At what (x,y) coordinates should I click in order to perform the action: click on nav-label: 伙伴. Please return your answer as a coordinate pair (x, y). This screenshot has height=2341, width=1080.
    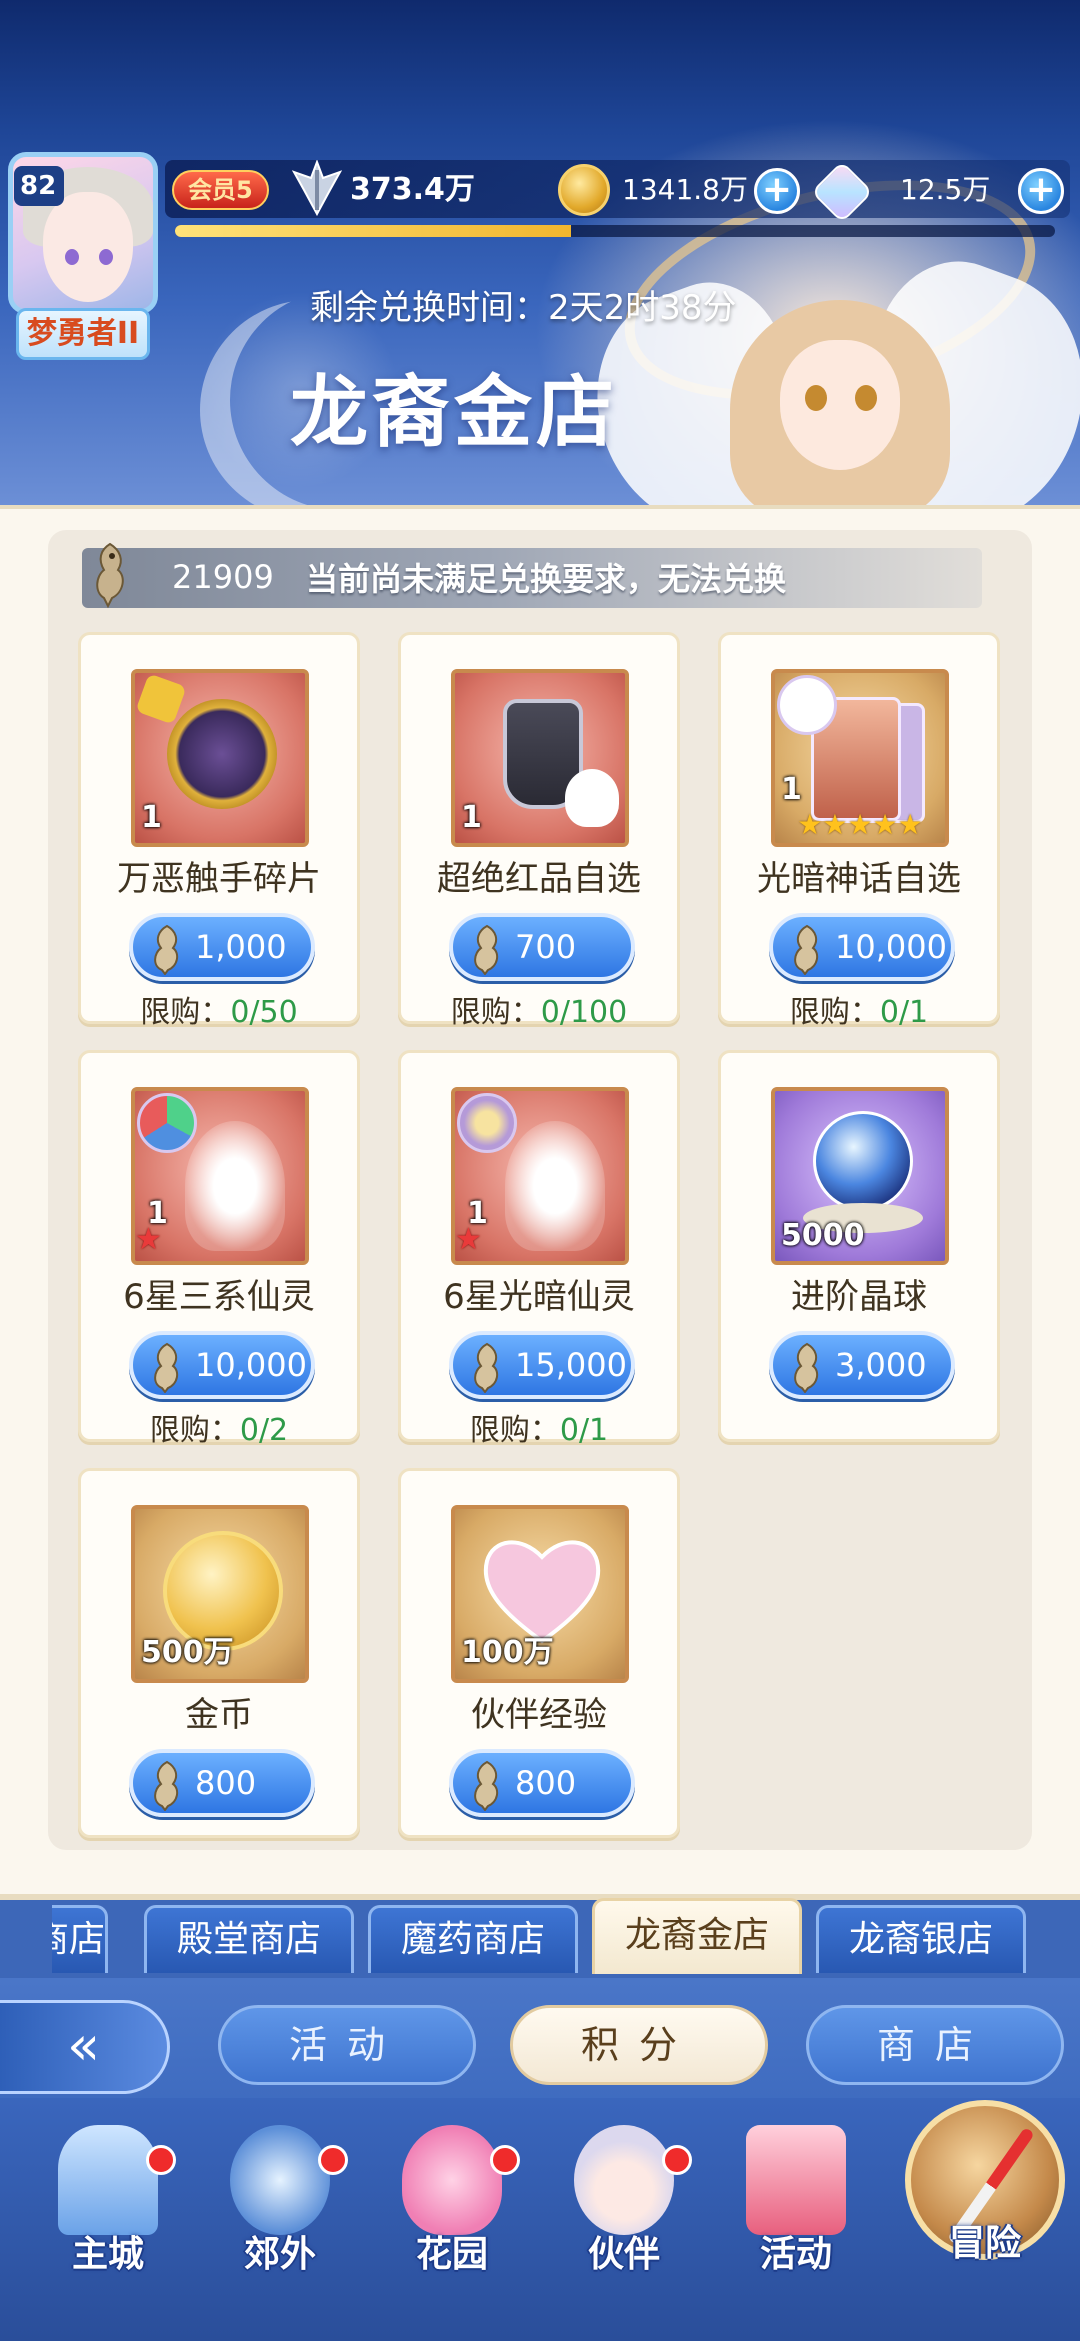
    Looking at the image, I should click on (623, 2254).